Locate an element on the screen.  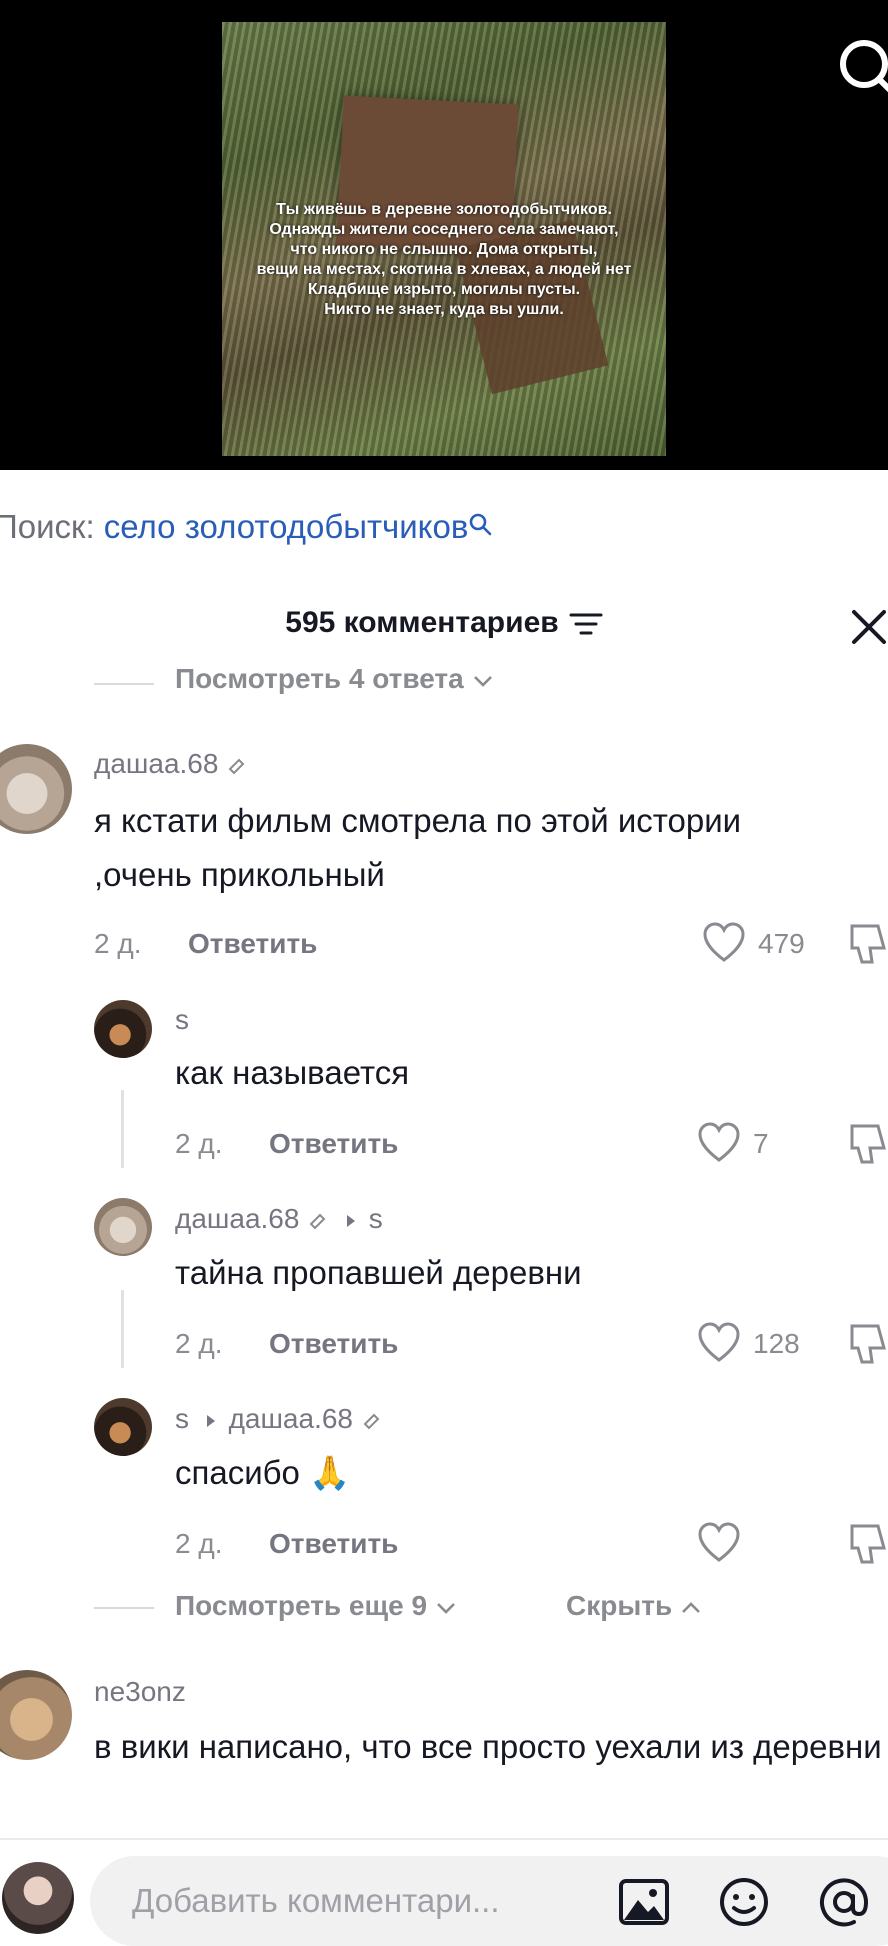
overlay-line: Кладбище изрыто, могилы пусты. is located at coordinates (444, 289).